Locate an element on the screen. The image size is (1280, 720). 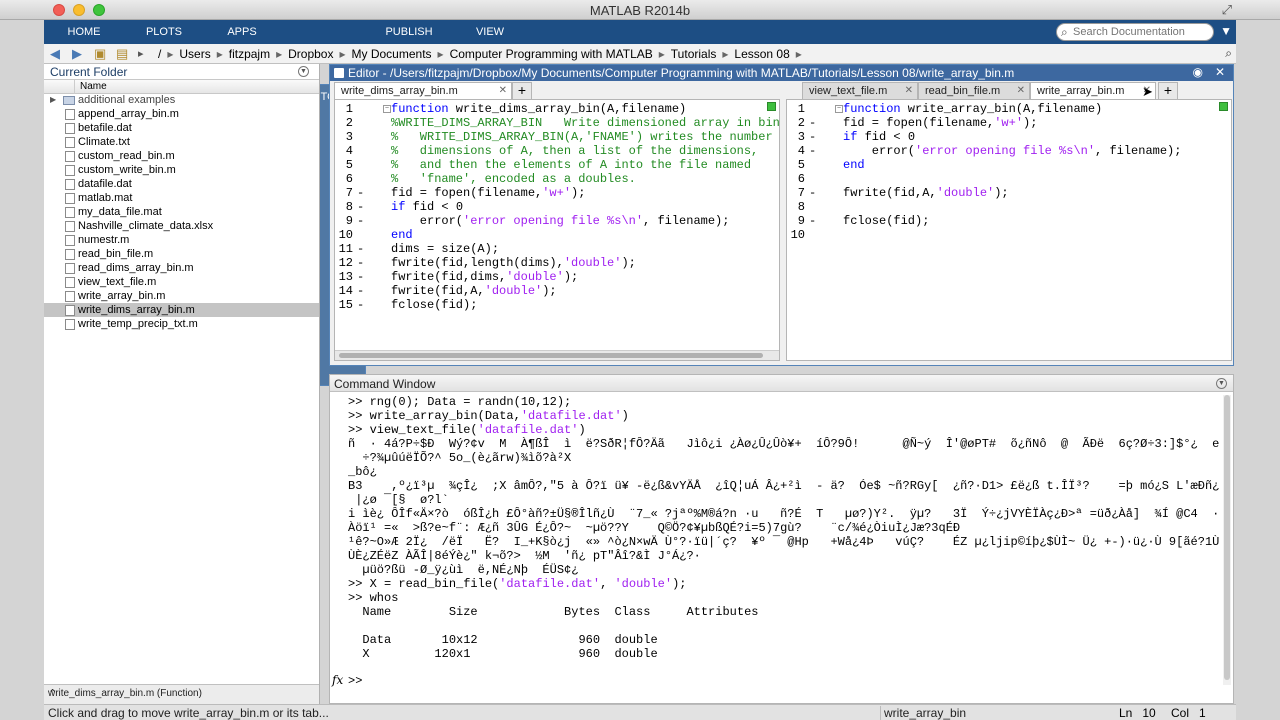
crumb-fitzpajm: fitzpajm is located at coordinates (249, 54).